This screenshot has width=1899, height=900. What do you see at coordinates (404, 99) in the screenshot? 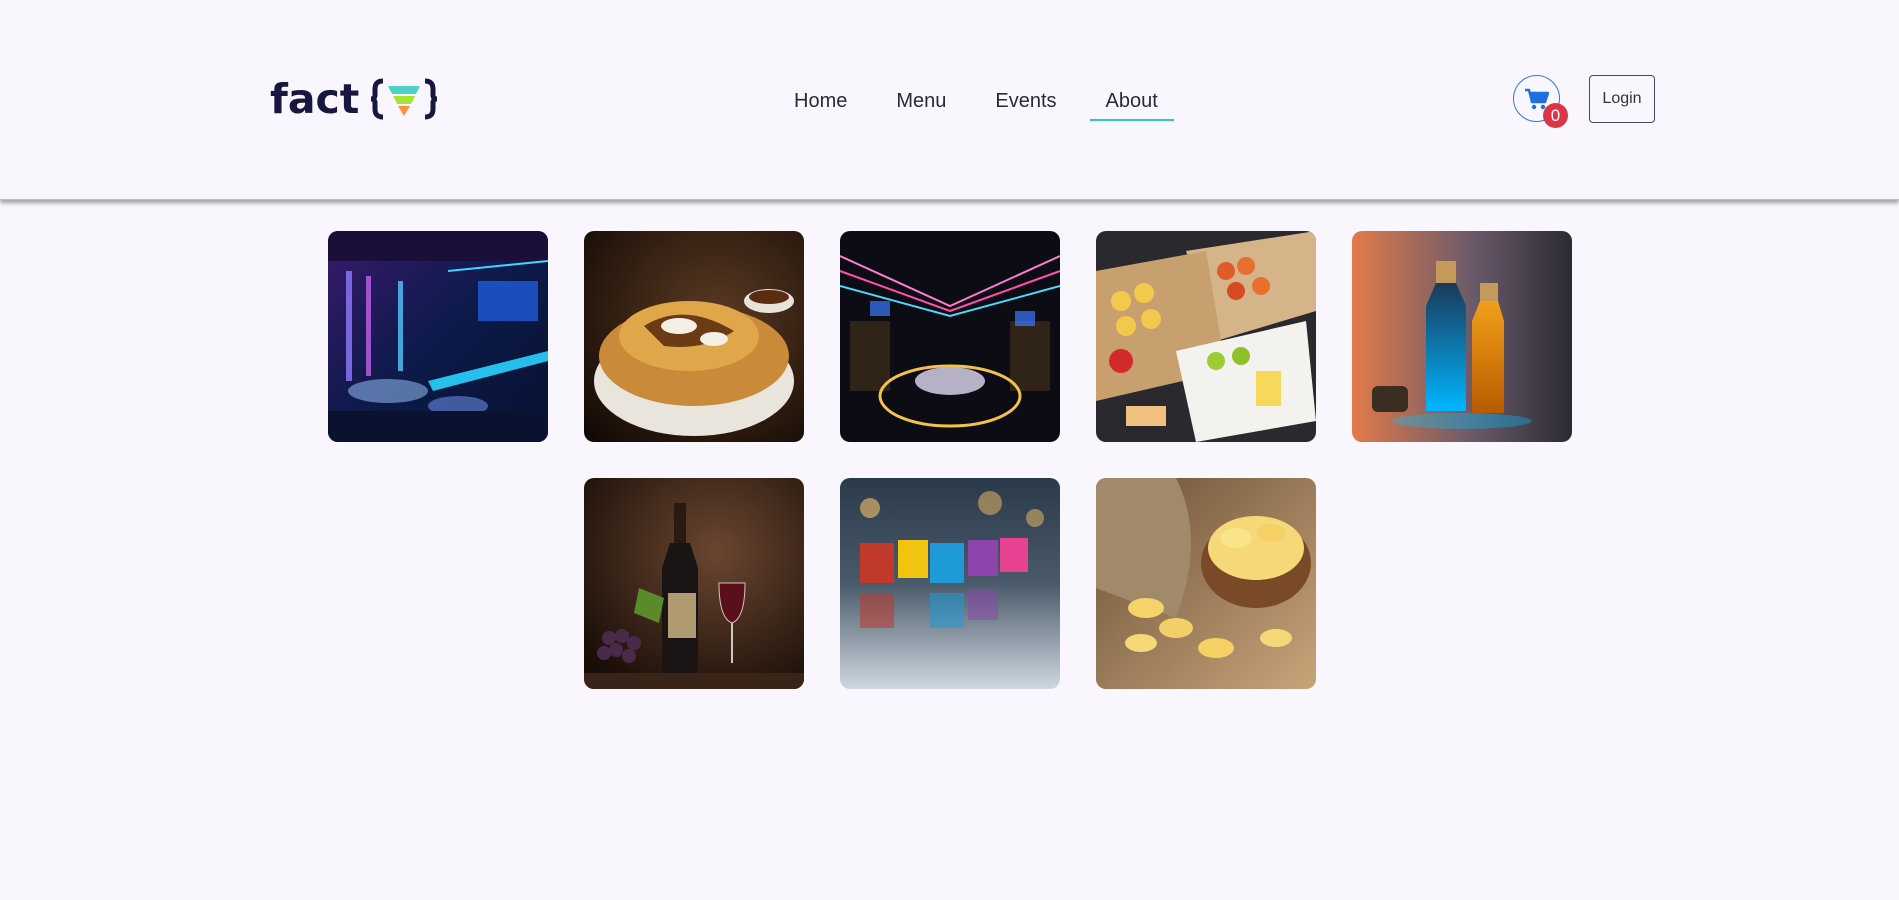
I see `brand-braces-v-mark` at bounding box center [404, 99].